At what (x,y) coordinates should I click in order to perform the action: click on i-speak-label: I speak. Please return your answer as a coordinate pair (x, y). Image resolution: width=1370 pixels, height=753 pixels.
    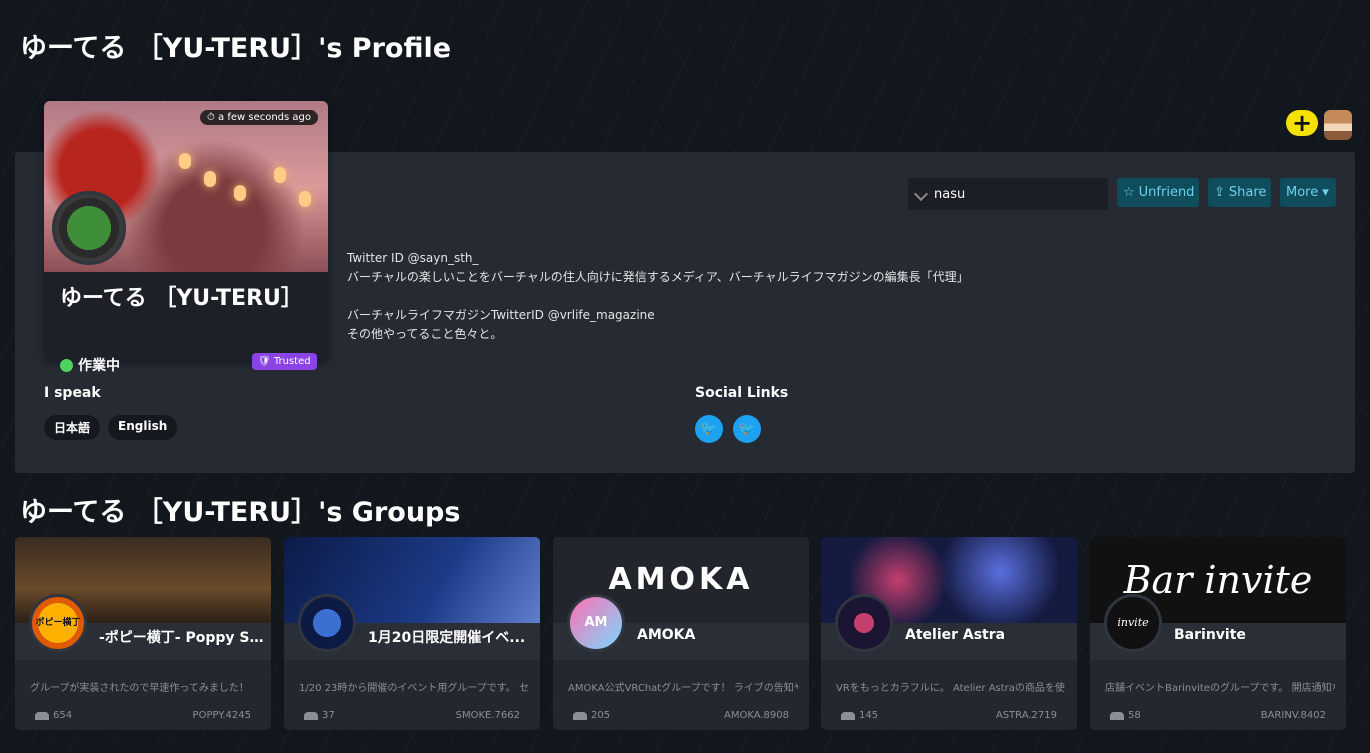
    Looking at the image, I should click on (72, 393).